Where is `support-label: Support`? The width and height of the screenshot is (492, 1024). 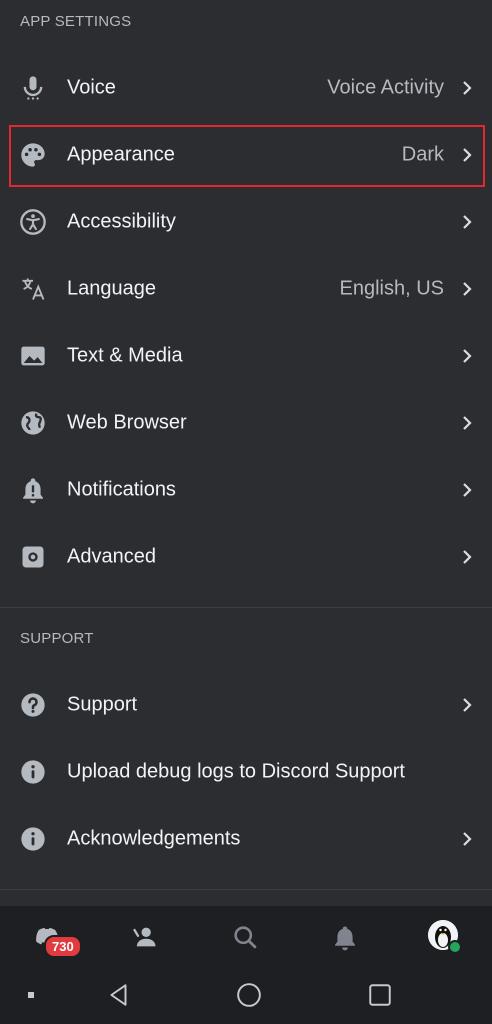 support-label: Support is located at coordinates (102, 704).